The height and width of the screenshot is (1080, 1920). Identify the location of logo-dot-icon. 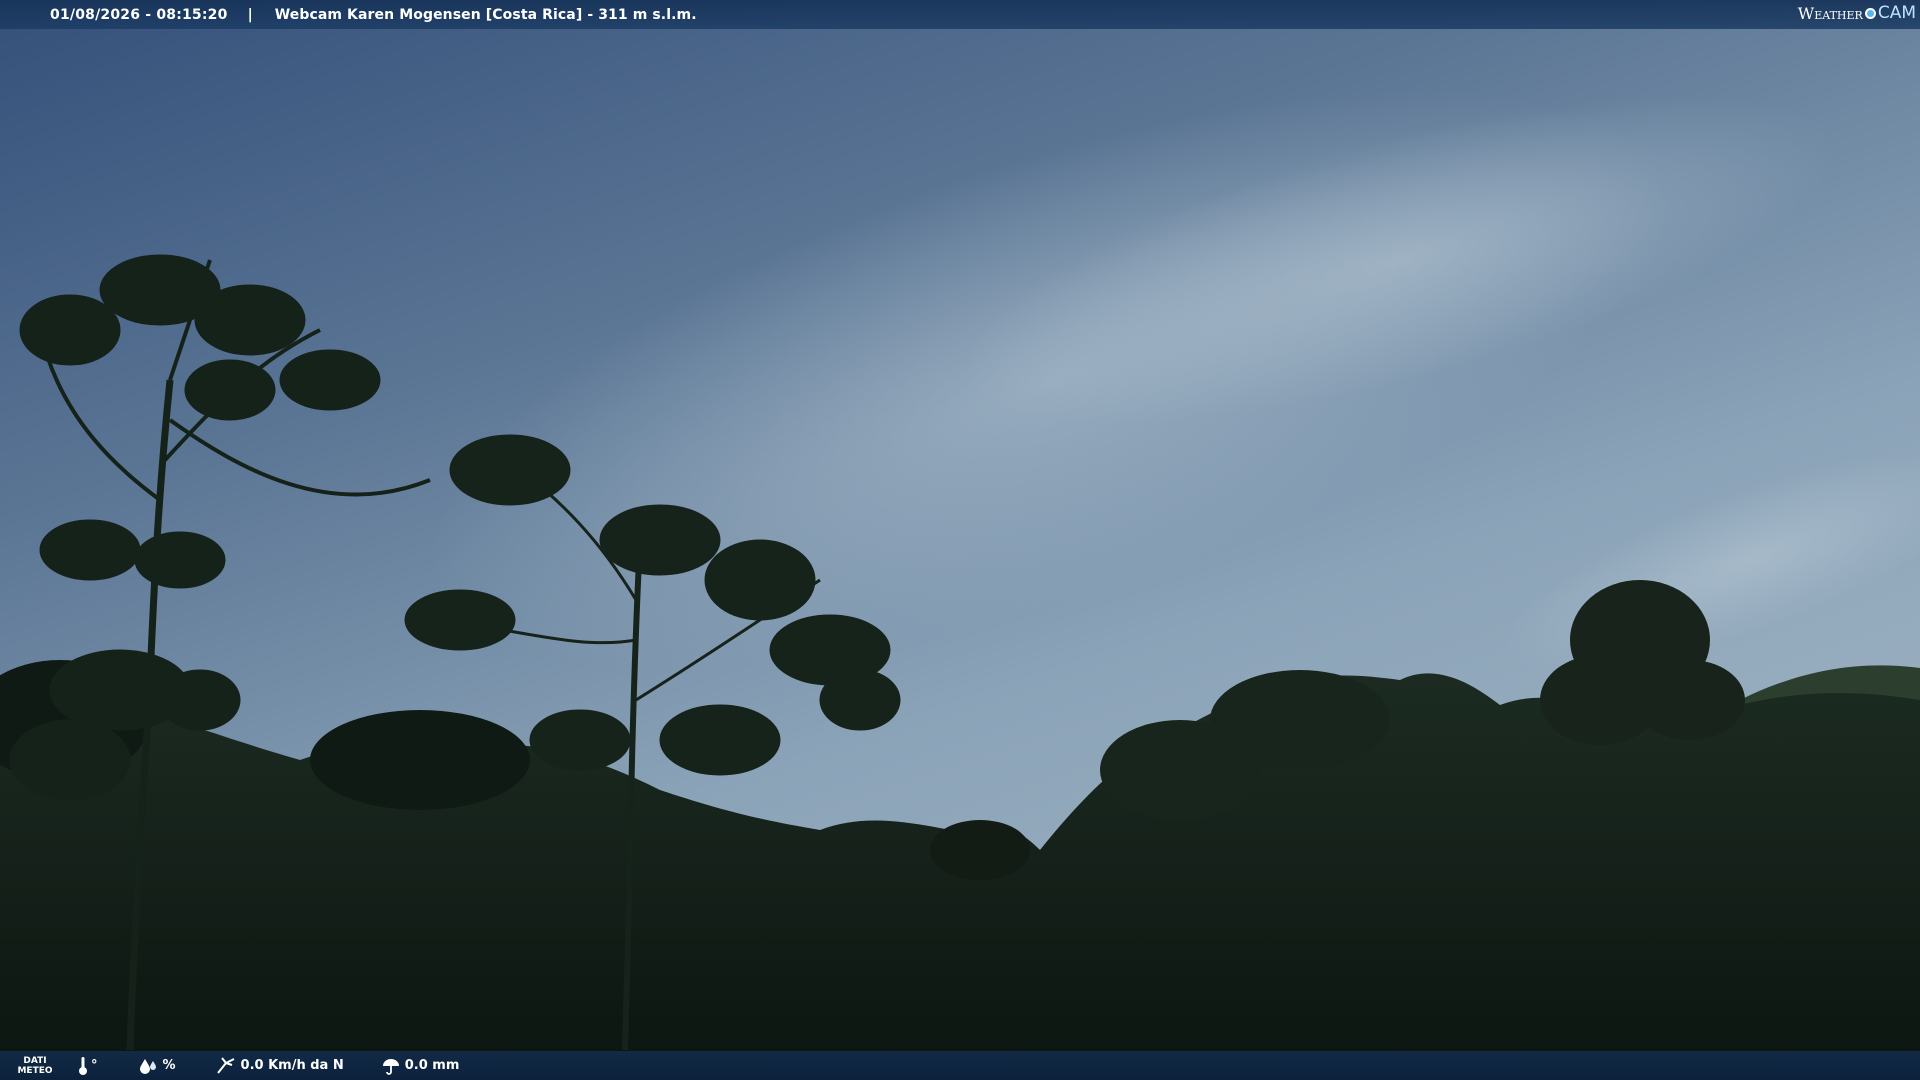
(1870, 13).